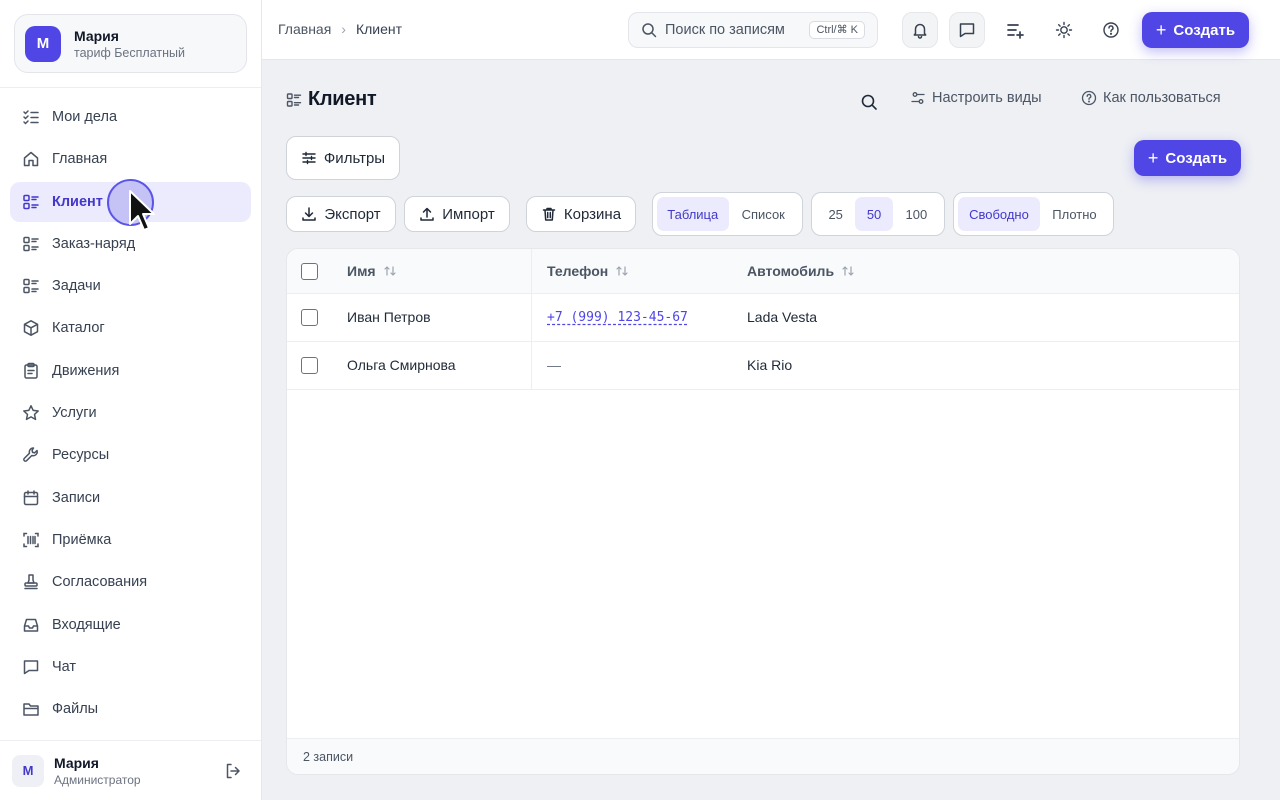 This screenshot has height=800, width=1280. Describe the element at coordinates (835, 214) in the screenshot. I see `page-size-25: 25` at that location.